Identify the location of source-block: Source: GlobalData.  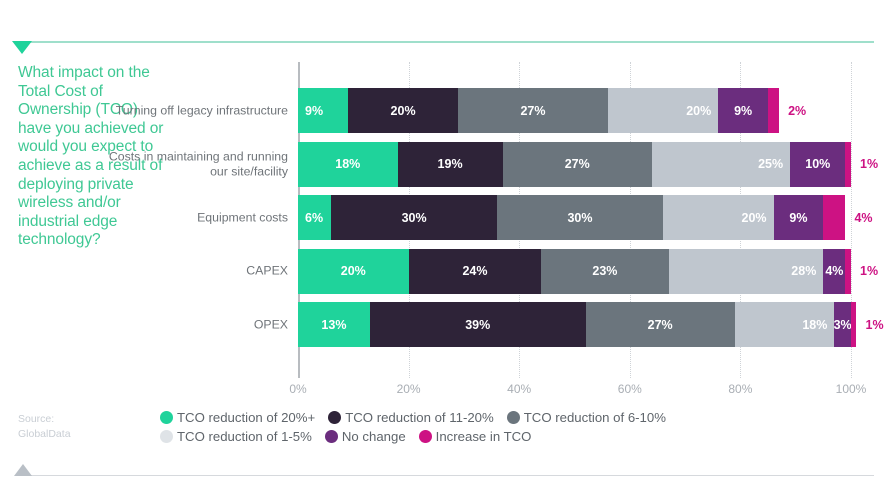
(88, 427).